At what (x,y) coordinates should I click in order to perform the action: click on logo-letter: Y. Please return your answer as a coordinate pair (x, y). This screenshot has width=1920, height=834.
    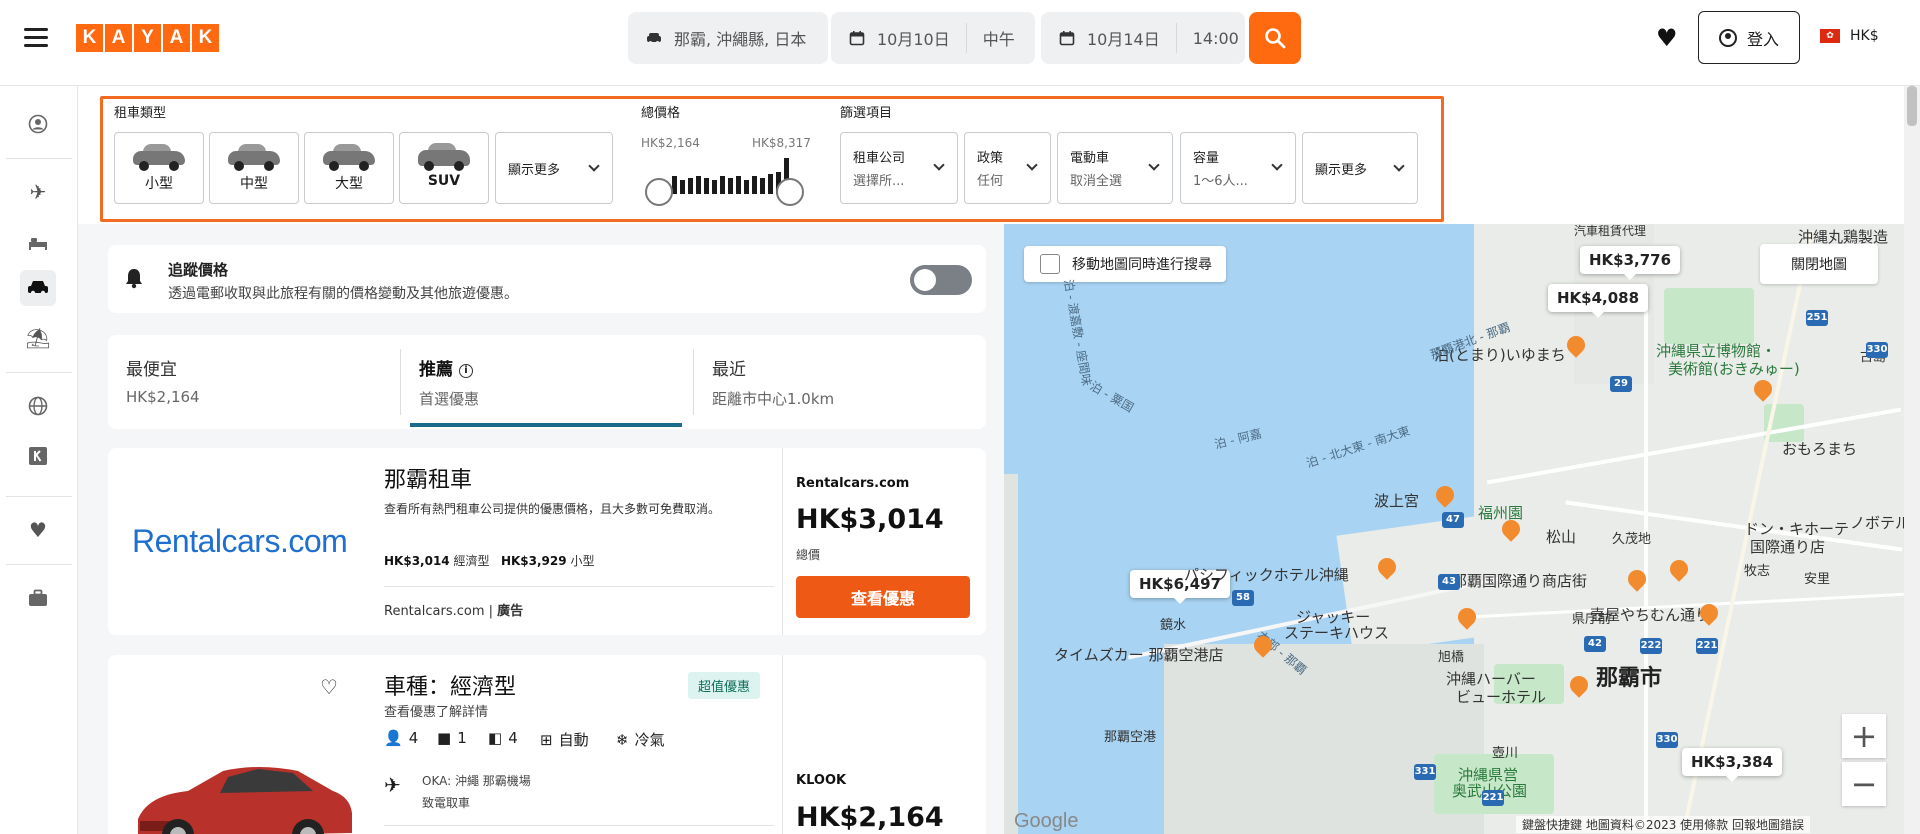
    Looking at the image, I should click on (147, 38).